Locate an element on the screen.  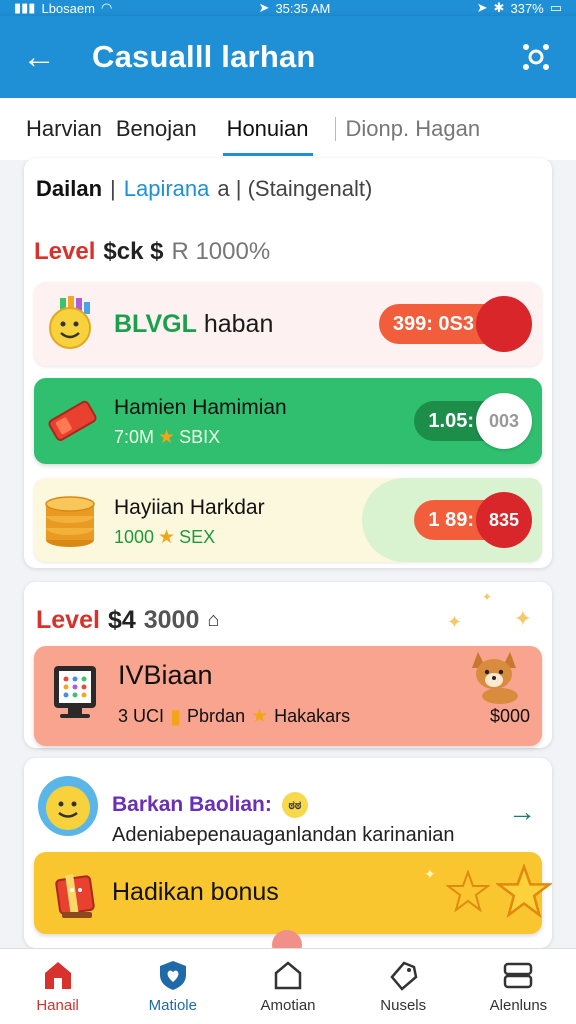
nav-amotian: Amotian is located at coordinates (287, 986).